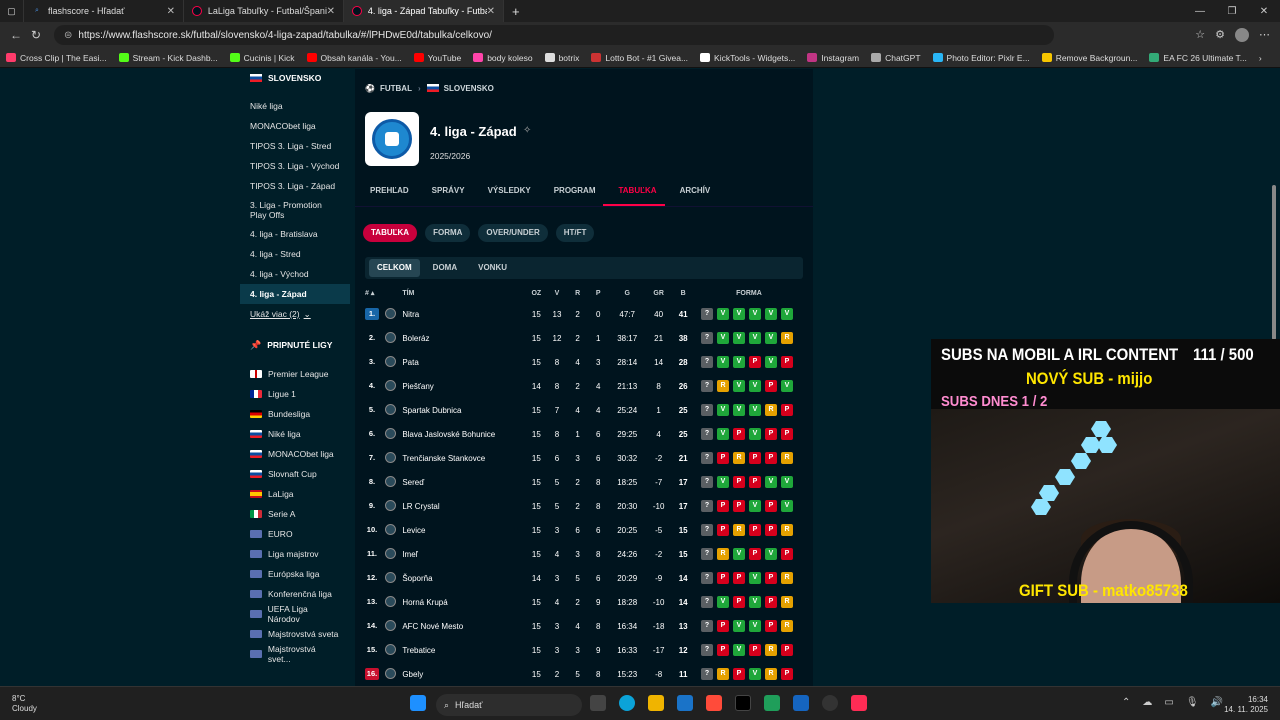  What do you see at coordinates (1147, 702) in the screenshot?
I see `cloud-icon: ☁` at bounding box center [1147, 702].